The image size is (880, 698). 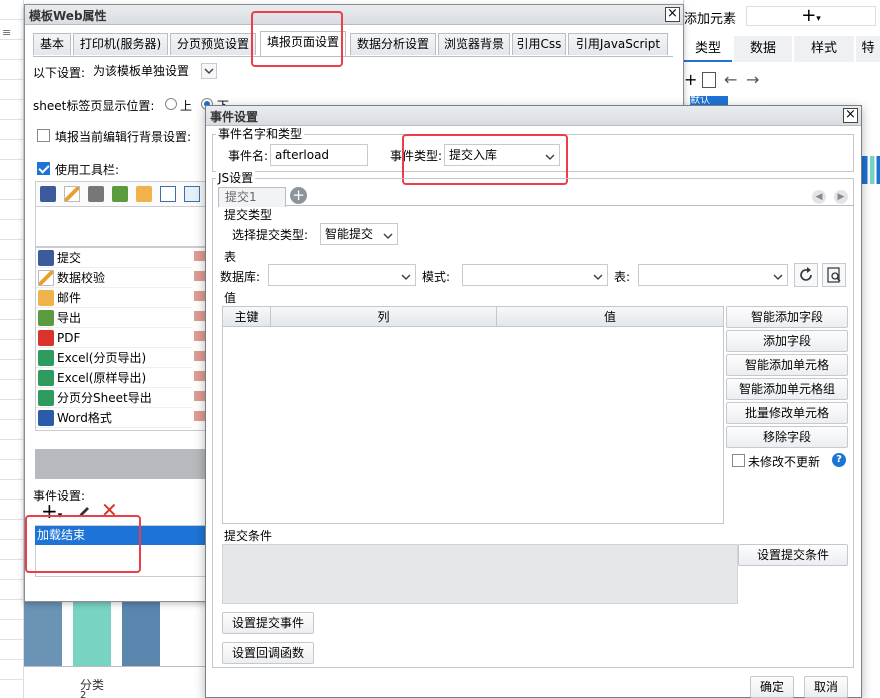 What do you see at coordinates (819, 197) in the screenshot?
I see `tab-prev-icon: ◀` at bounding box center [819, 197].